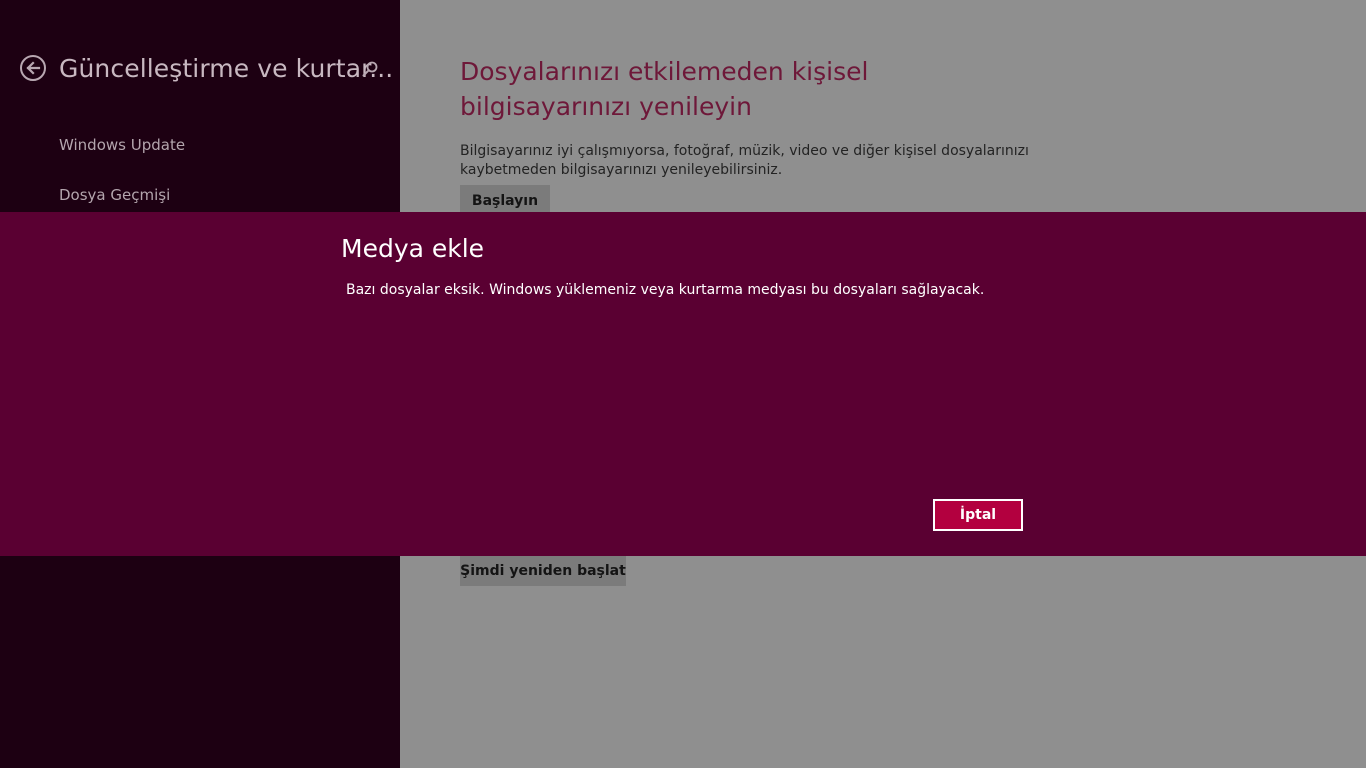 The width and height of the screenshot is (1366, 768). I want to click on dialog-title: Medya ekle, so click(413, 248).